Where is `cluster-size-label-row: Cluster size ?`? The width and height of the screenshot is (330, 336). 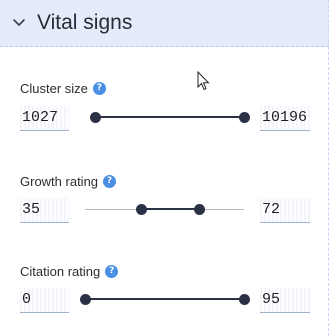 cluster-size-label-row: Cluster size ? is located at coordinates (63, 88).